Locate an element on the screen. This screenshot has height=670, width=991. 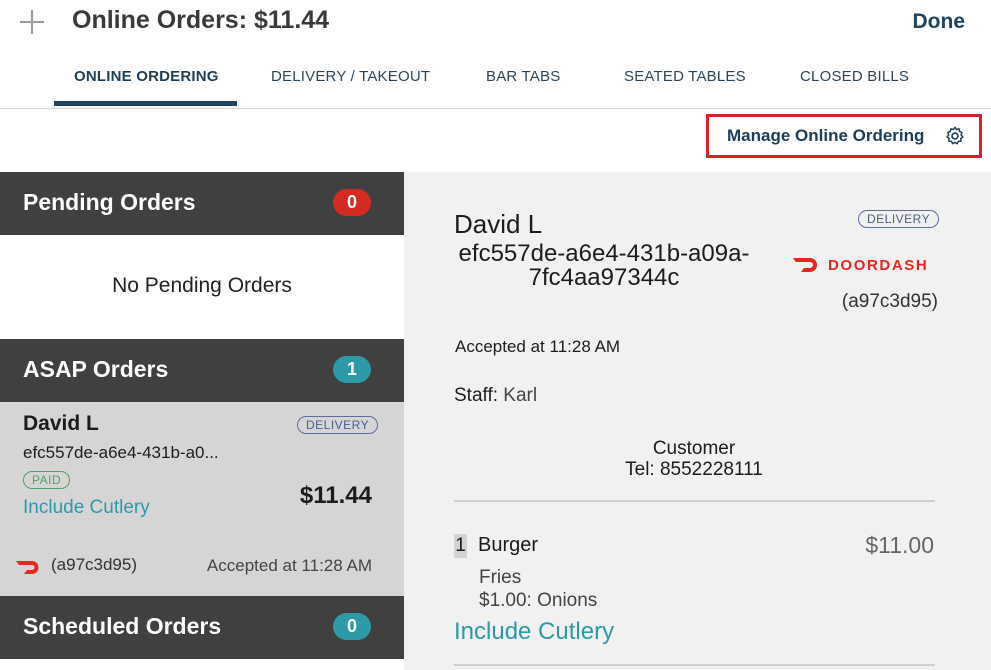
item-name: Burger is located at coordinates (508, 545).